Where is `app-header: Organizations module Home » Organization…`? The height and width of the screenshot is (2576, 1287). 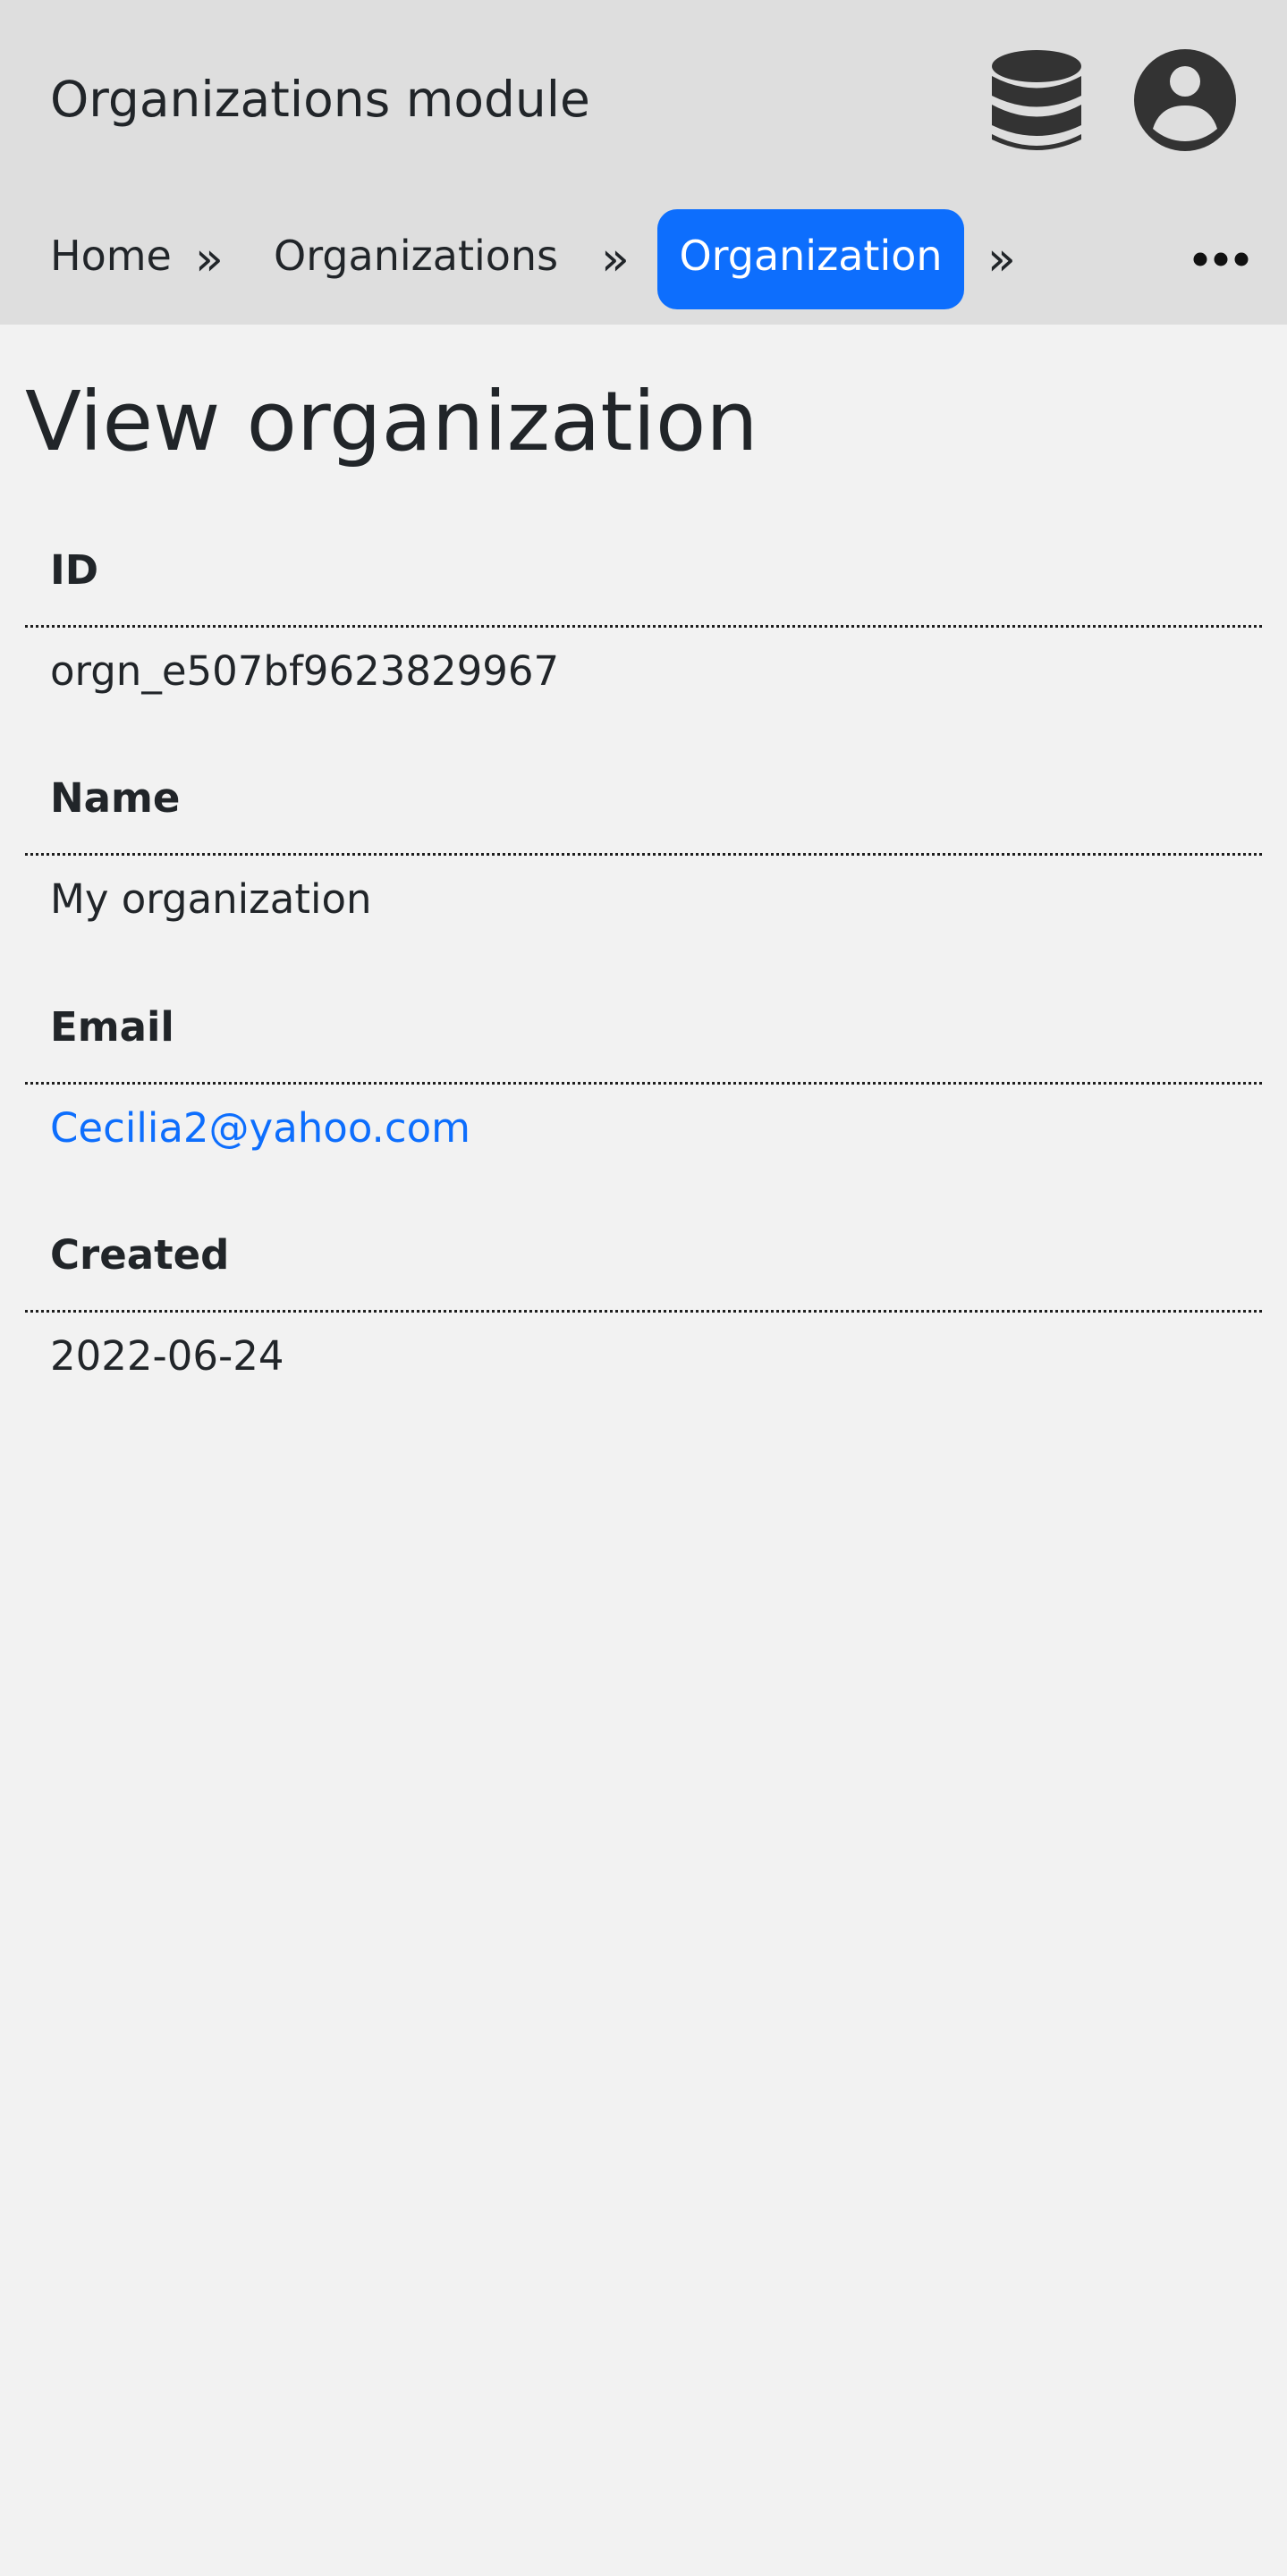
app-header: Organizations module Home » Organization… is located at coordinates (643, 162).